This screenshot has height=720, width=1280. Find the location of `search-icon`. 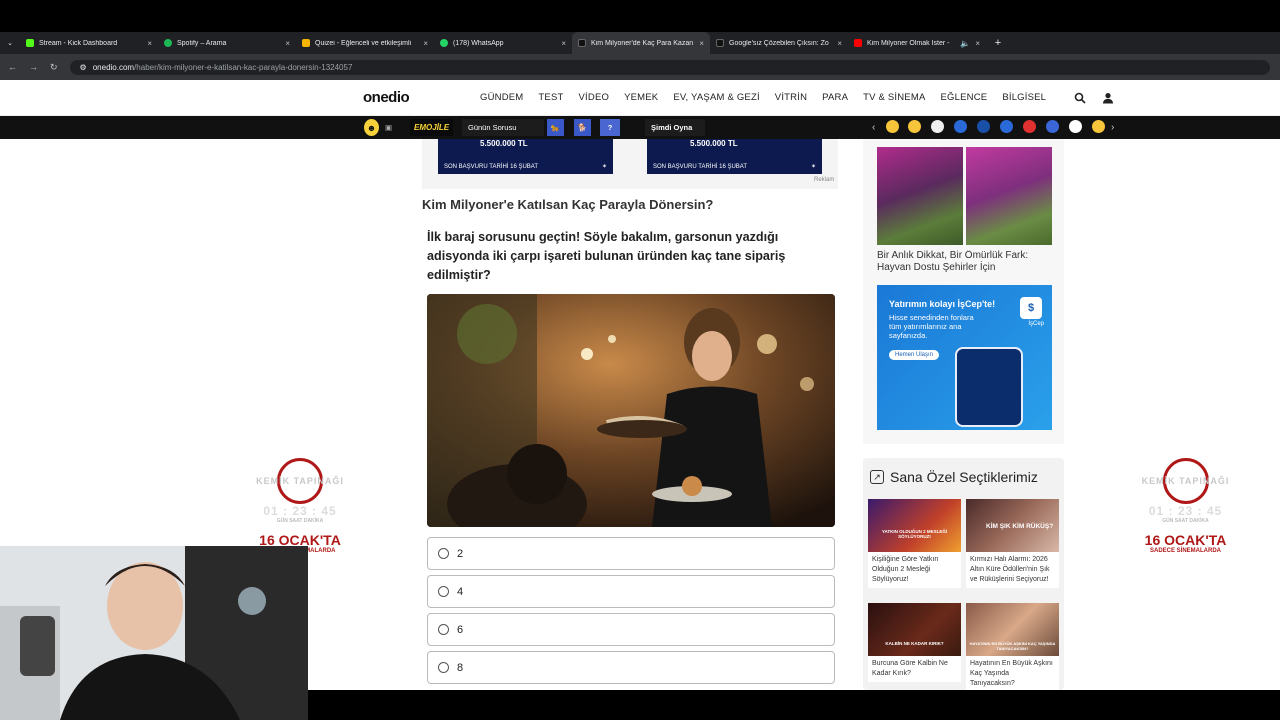

search-icon is located at coordinates (1080, 98).